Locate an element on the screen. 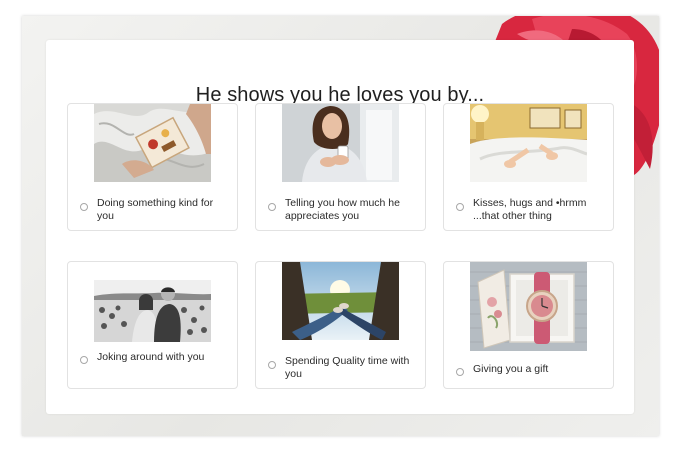 This screenshot has height=451, width=683. option-label: Spending Quality time with you is located at coordinates (347, 367).